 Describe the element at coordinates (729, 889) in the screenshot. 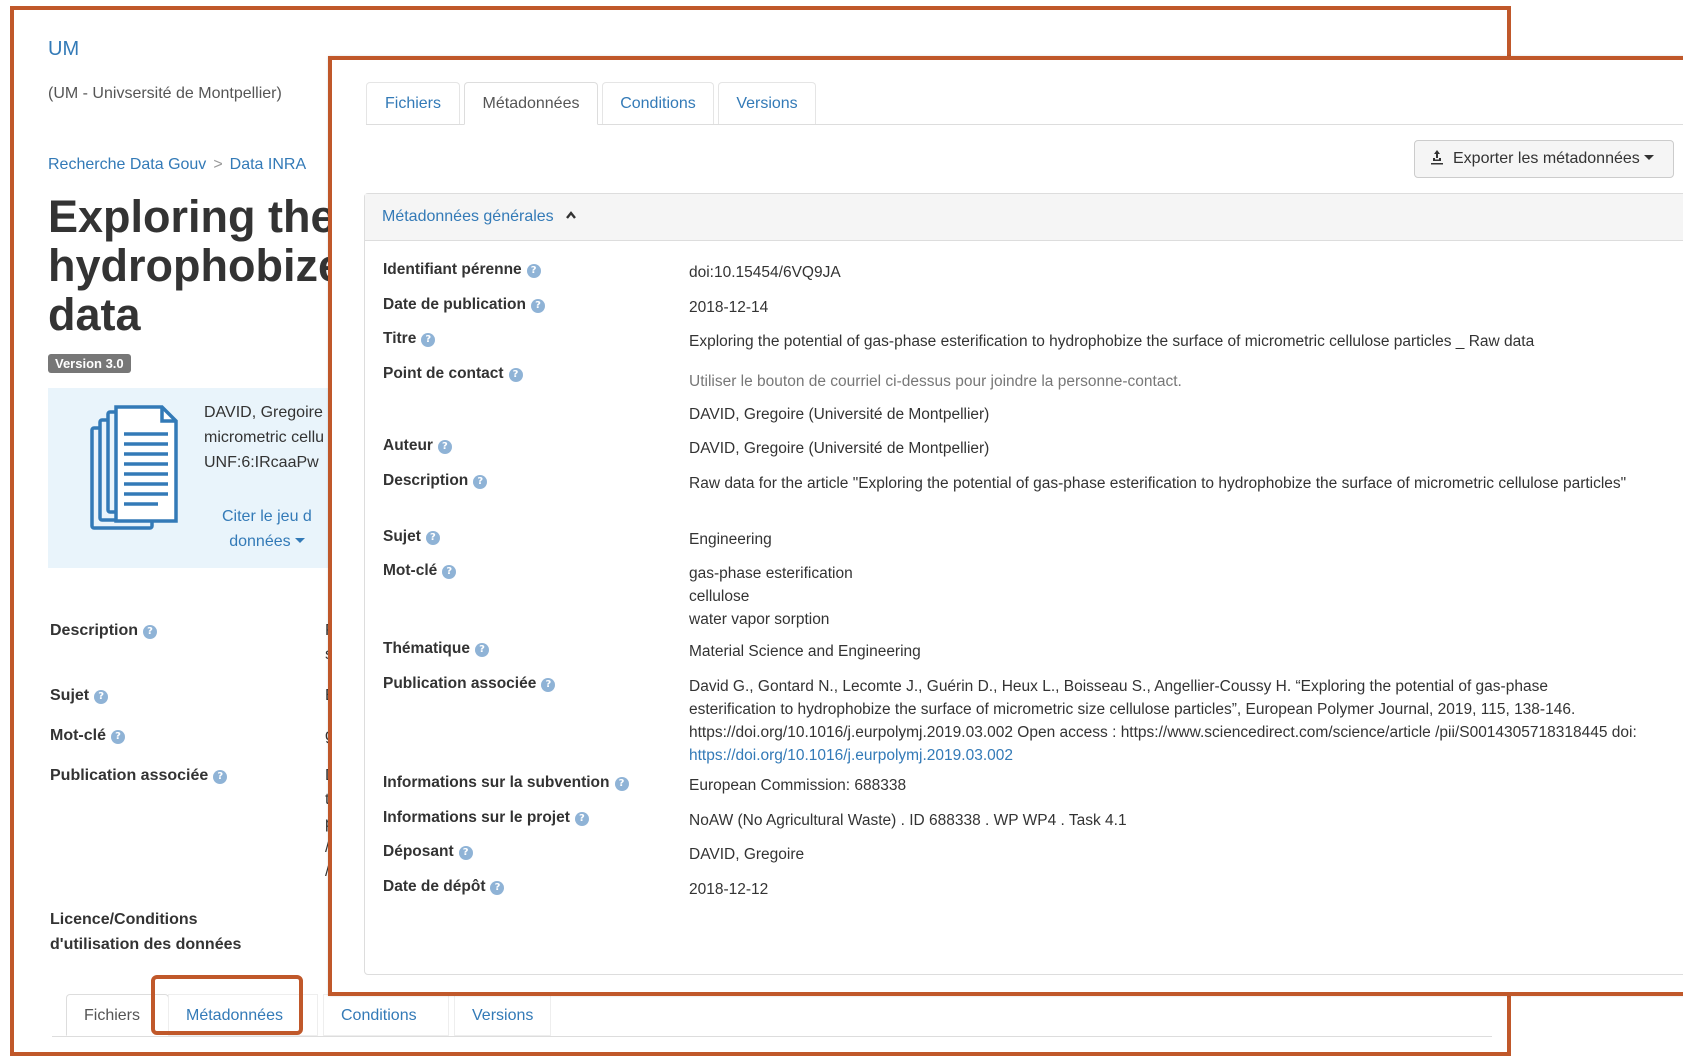

I see `field-value: 2018-12-12` at that location.